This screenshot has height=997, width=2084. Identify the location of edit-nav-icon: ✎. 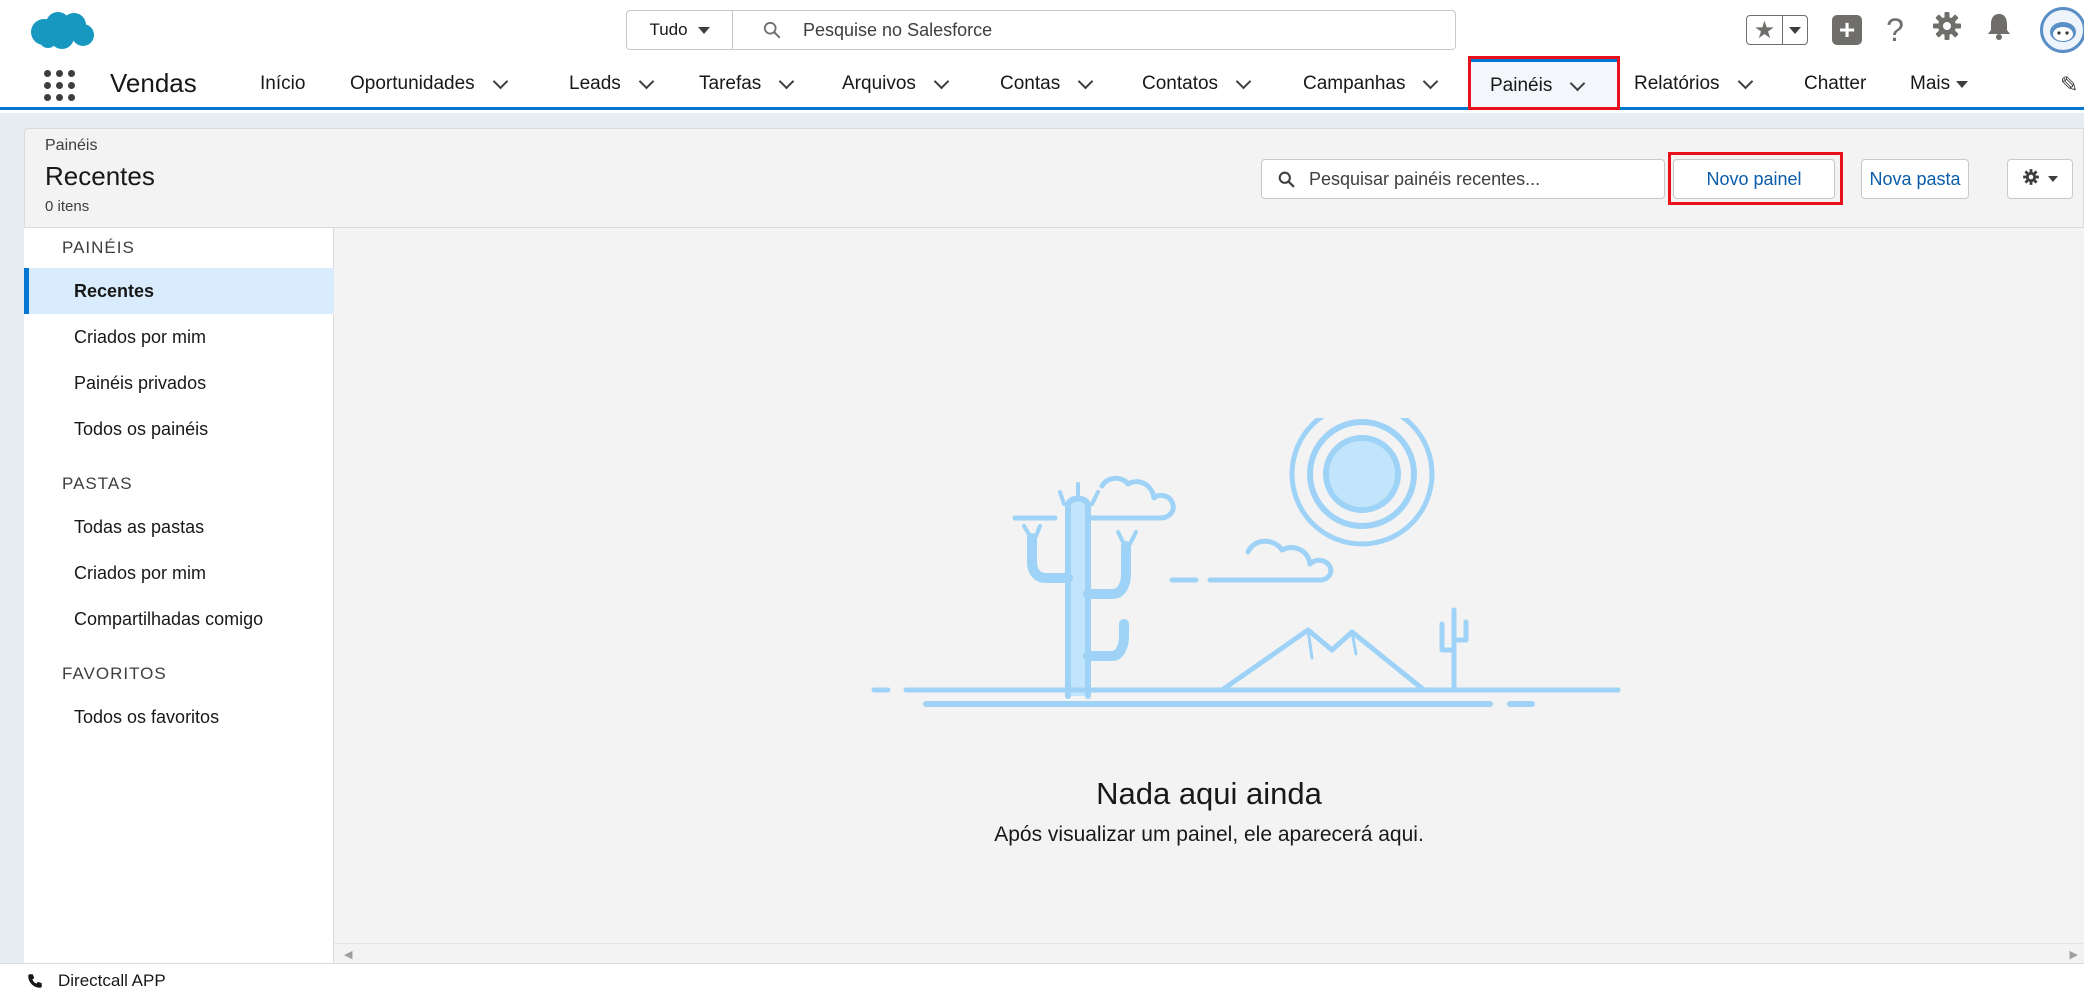
(2069, 85).